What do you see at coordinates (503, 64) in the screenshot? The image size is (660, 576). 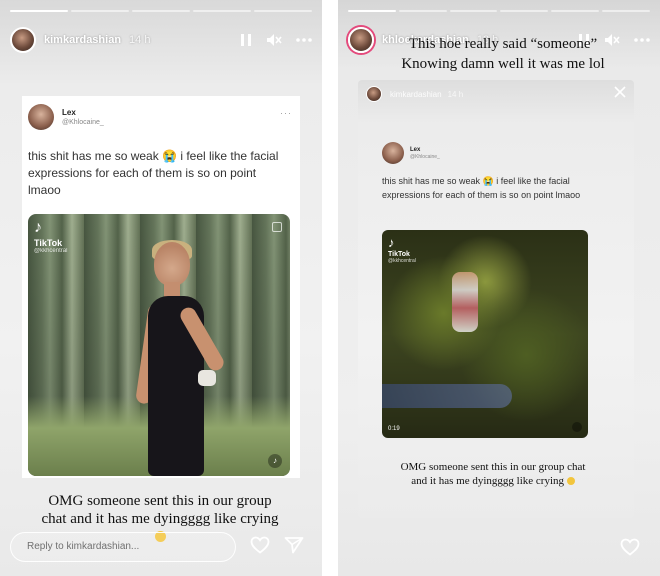 I see `story-text-line: Knowing damn well it was me lol` at bounding box center [503, 64].